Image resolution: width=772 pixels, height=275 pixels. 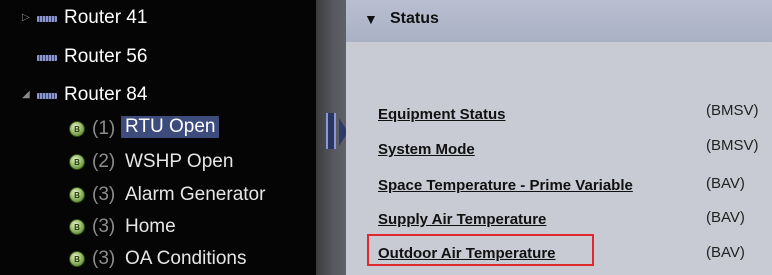 What do you see at coordinates (331, 131) in the screenshot?
I see `splitter-handle` at bounding box center [331, 131].